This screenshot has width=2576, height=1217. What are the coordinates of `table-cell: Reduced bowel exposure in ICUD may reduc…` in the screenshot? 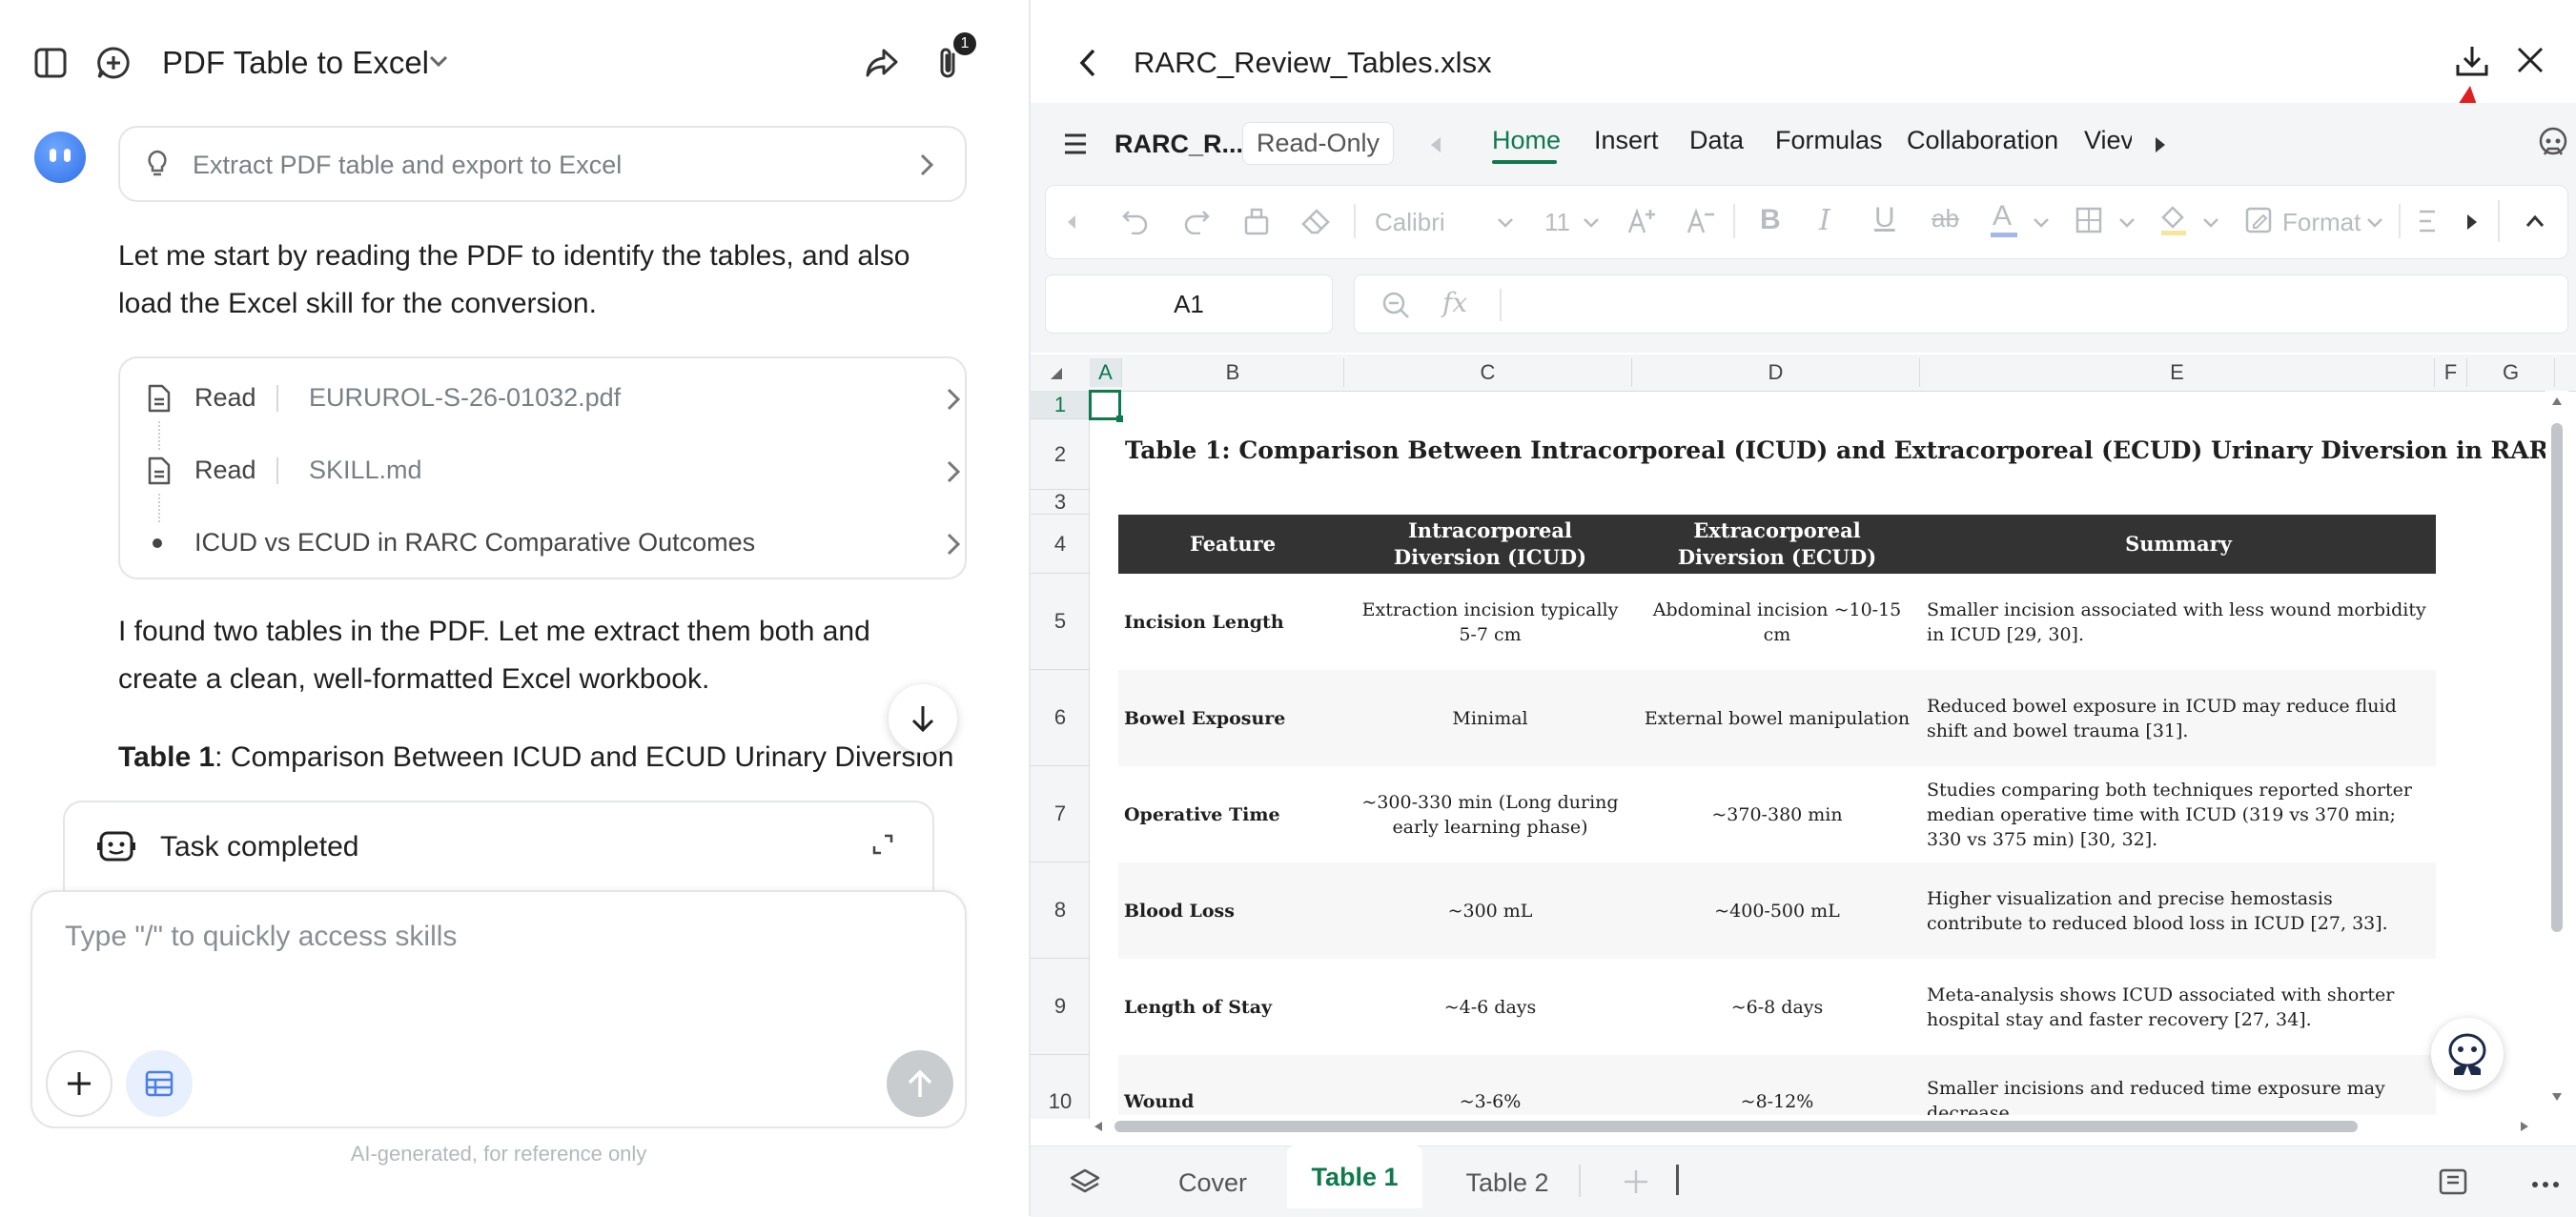 It's located at (2178, 718).